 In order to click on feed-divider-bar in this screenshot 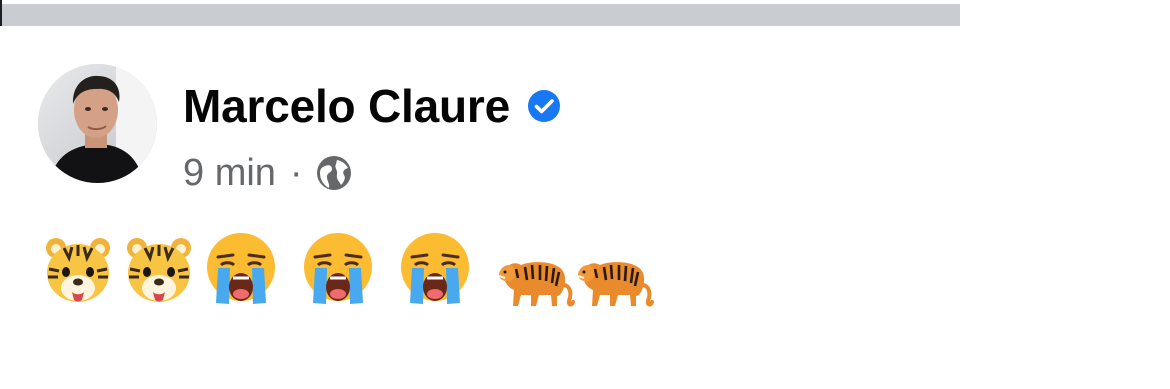, I will do `click(481, 15)`.